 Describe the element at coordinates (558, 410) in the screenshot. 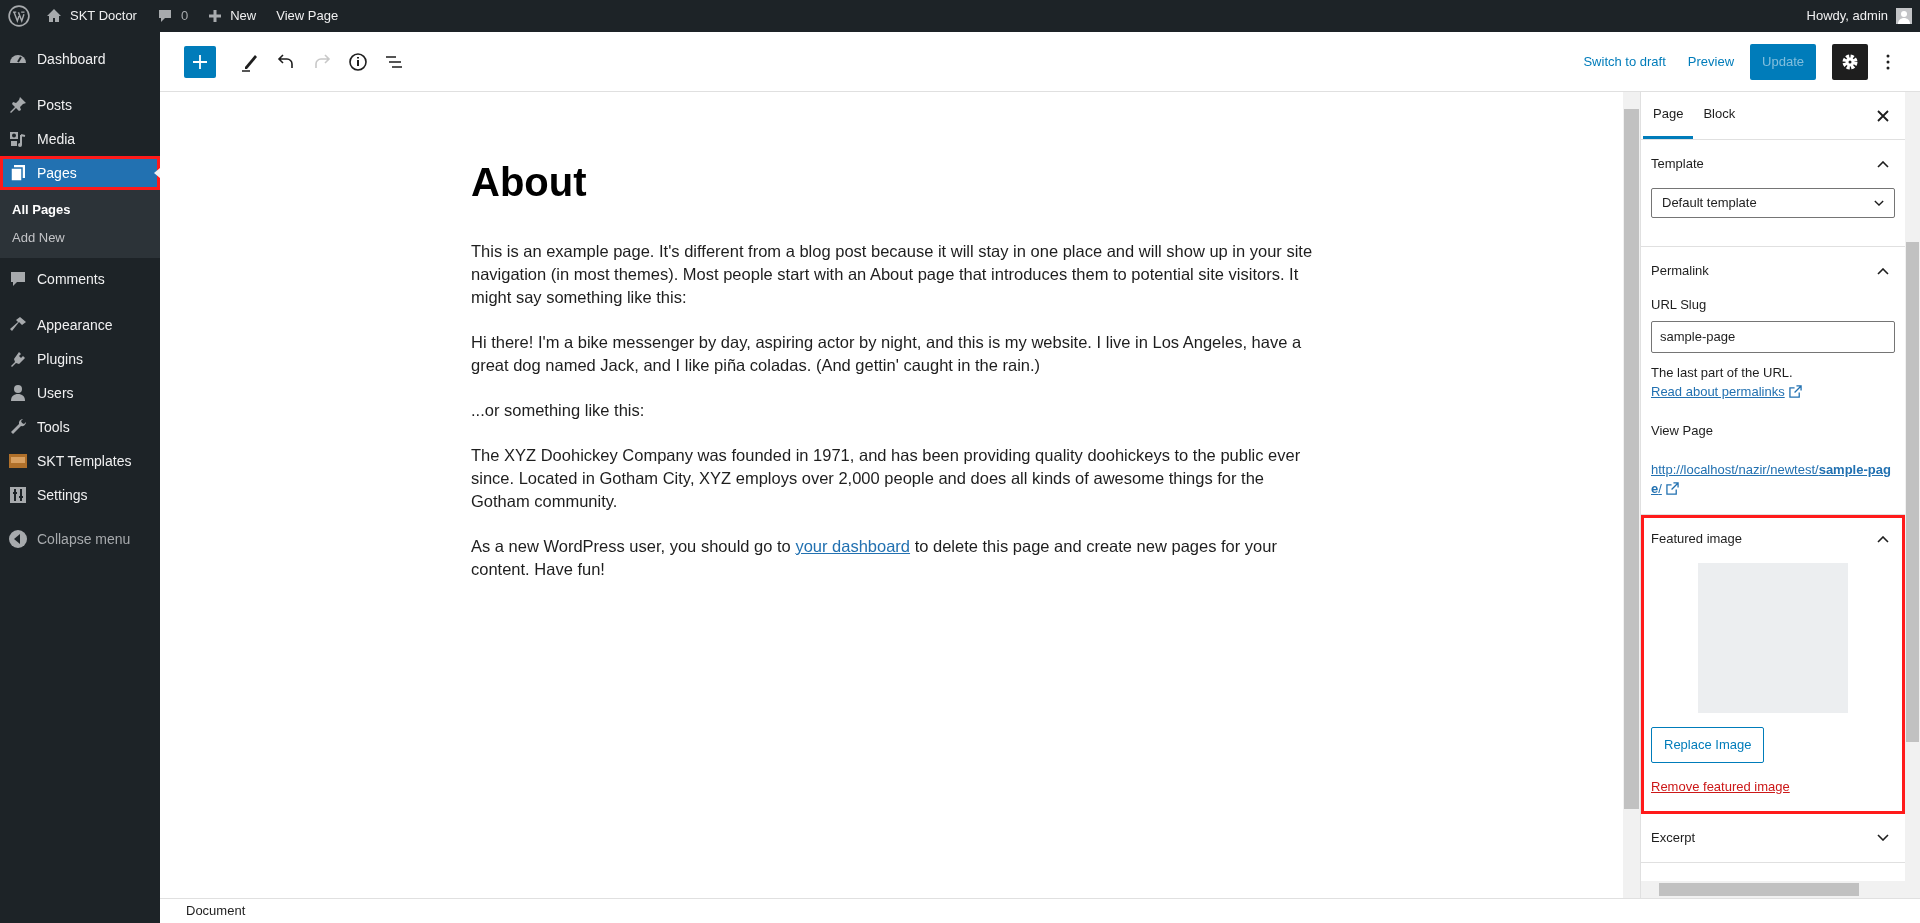

I see `paragraph: ...or something like this:` at that location.